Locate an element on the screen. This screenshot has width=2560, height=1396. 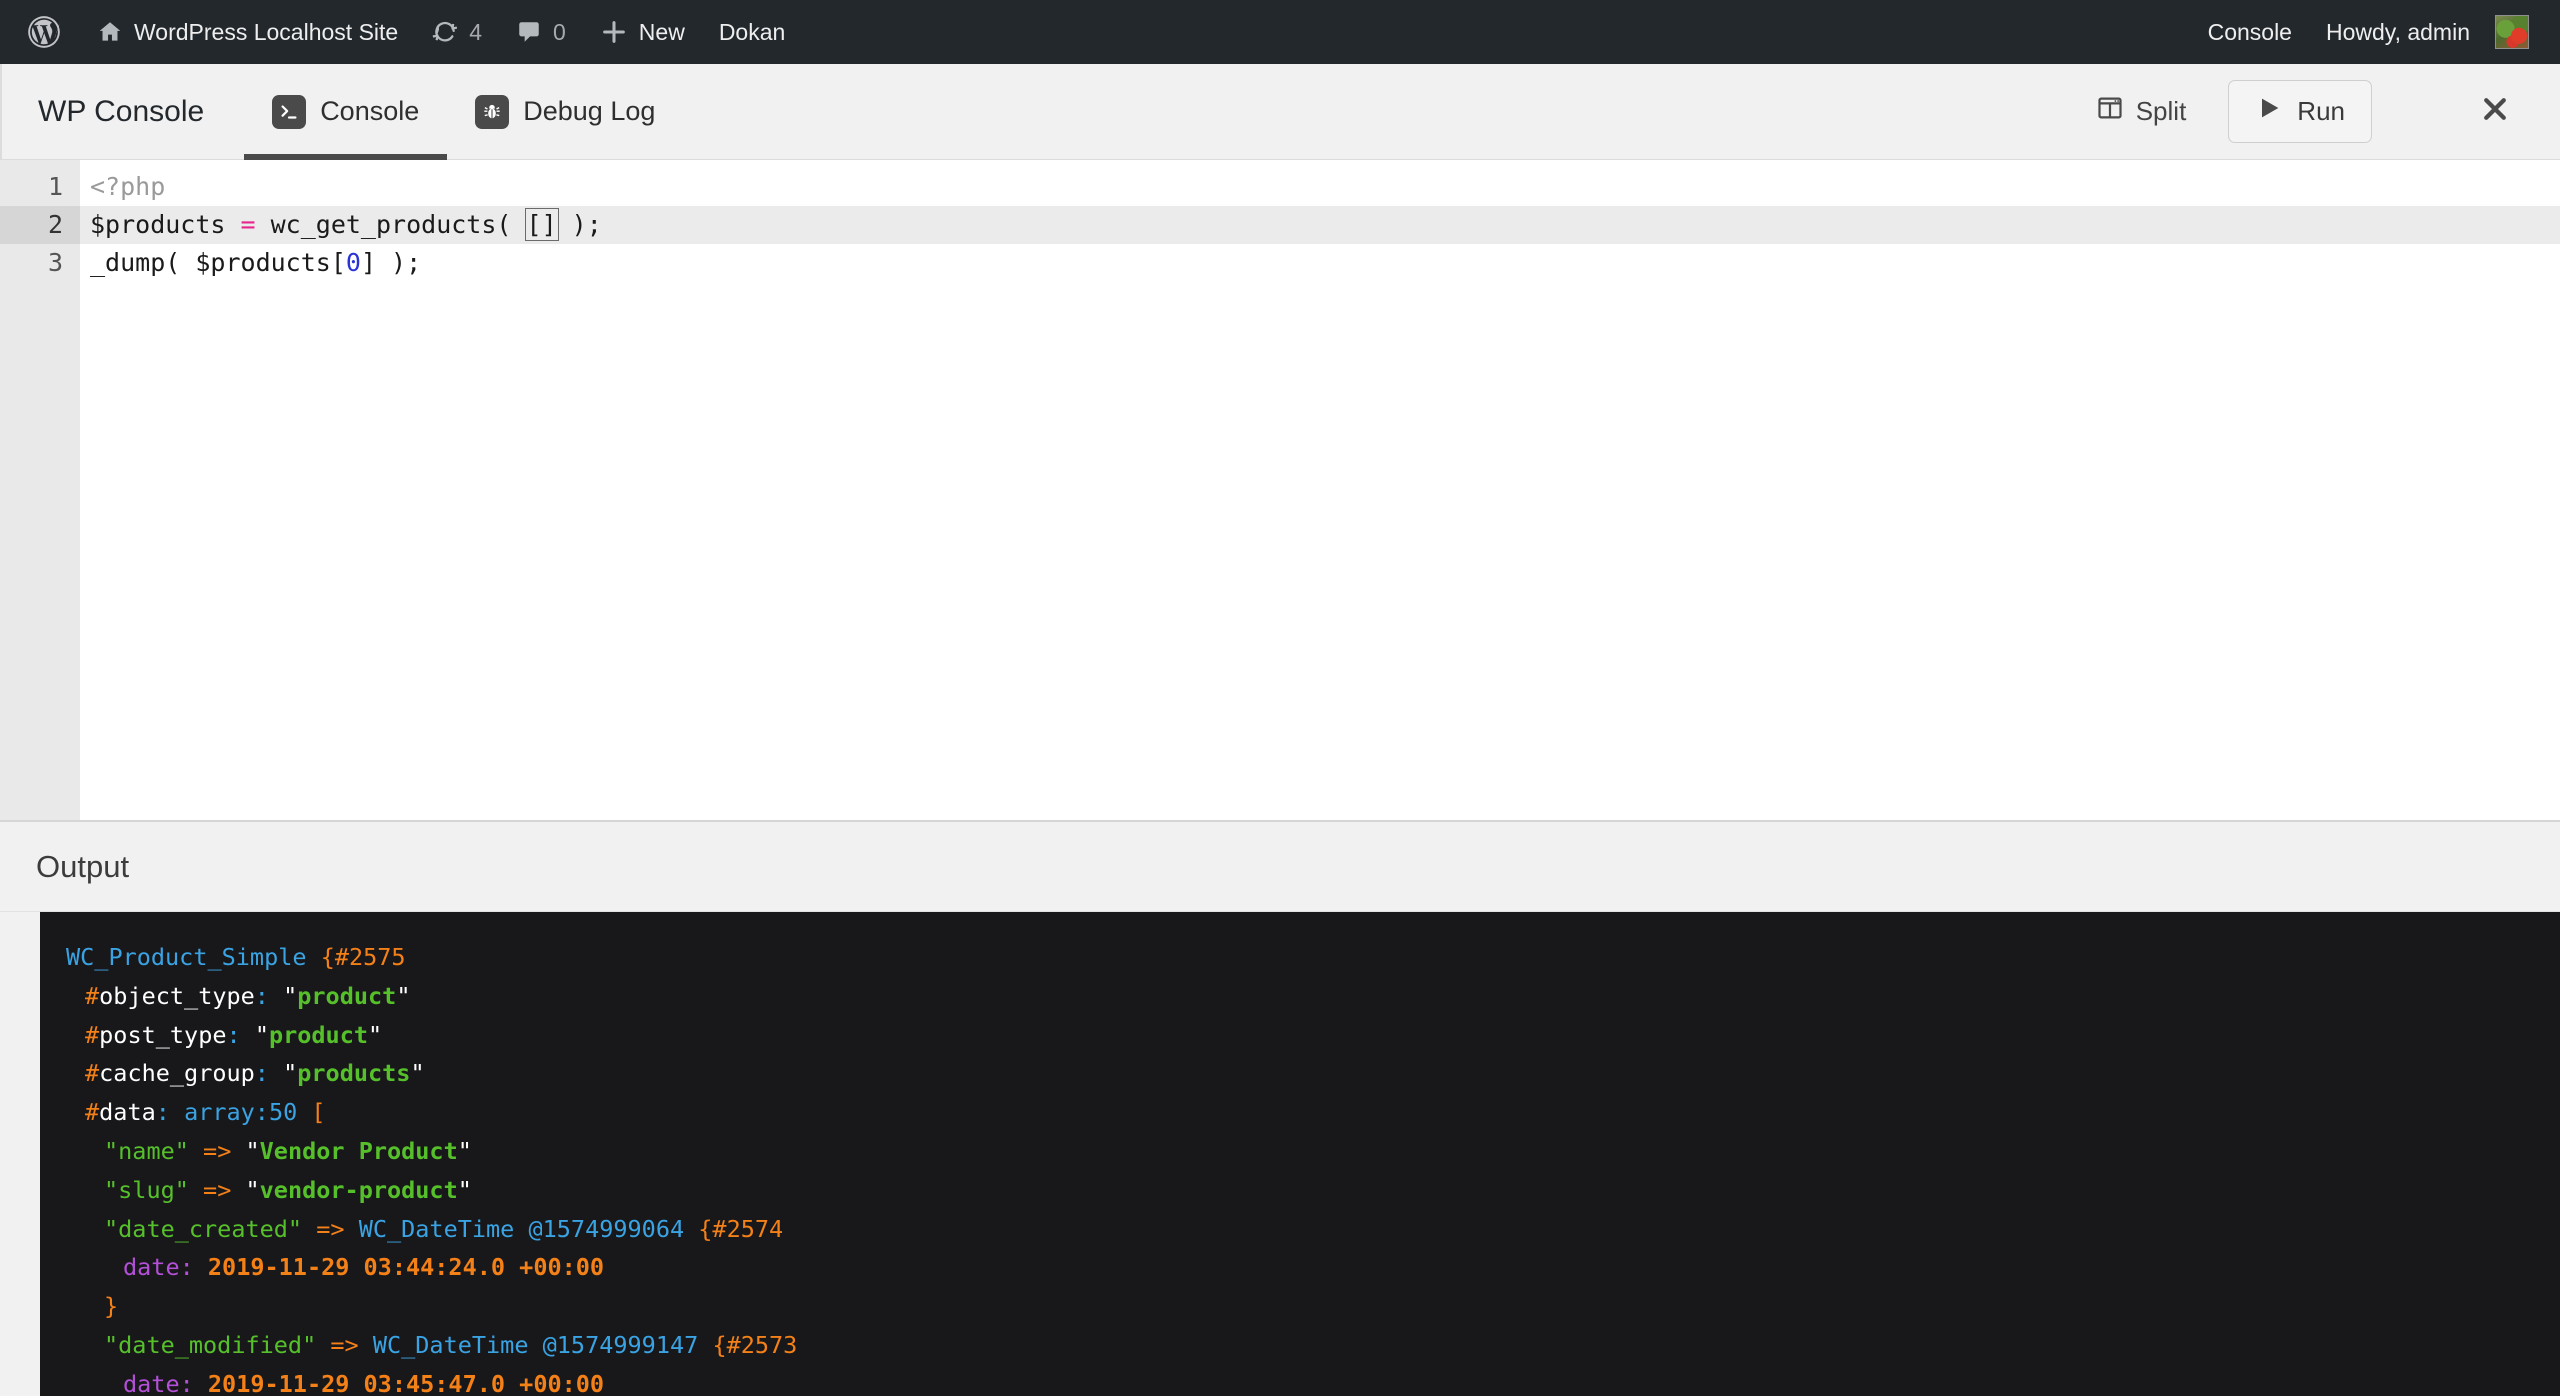
code-token: wc_get_products( is located at coordinates (391, 224).